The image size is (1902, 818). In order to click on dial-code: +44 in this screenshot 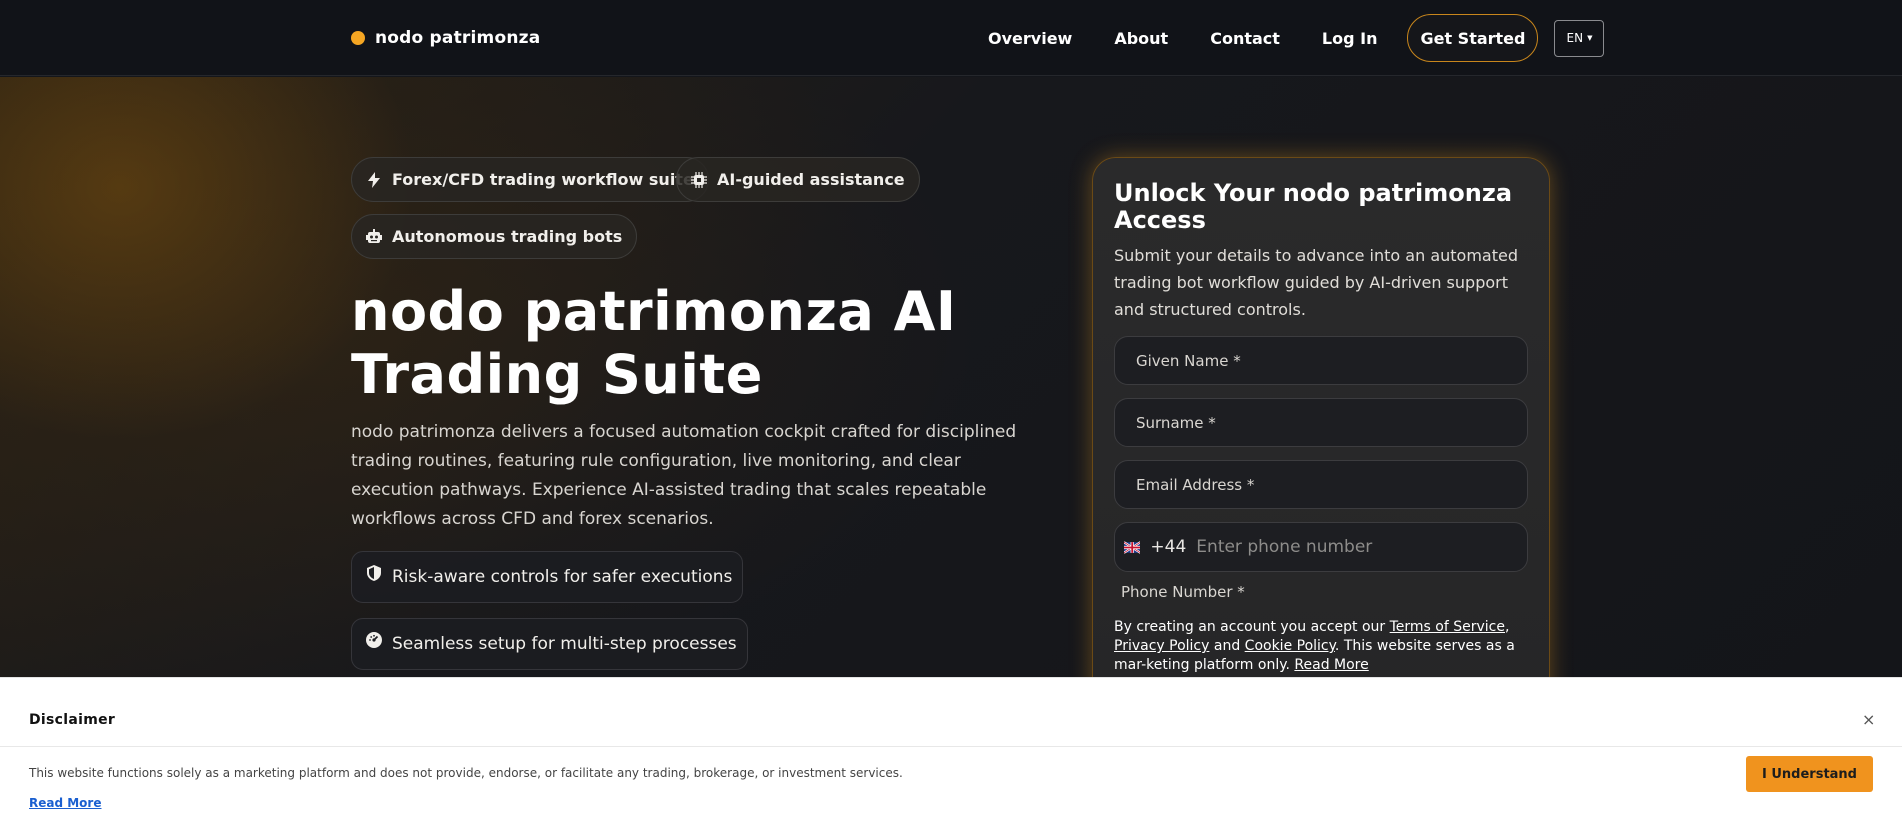, I will do `click(1168, 547)`.